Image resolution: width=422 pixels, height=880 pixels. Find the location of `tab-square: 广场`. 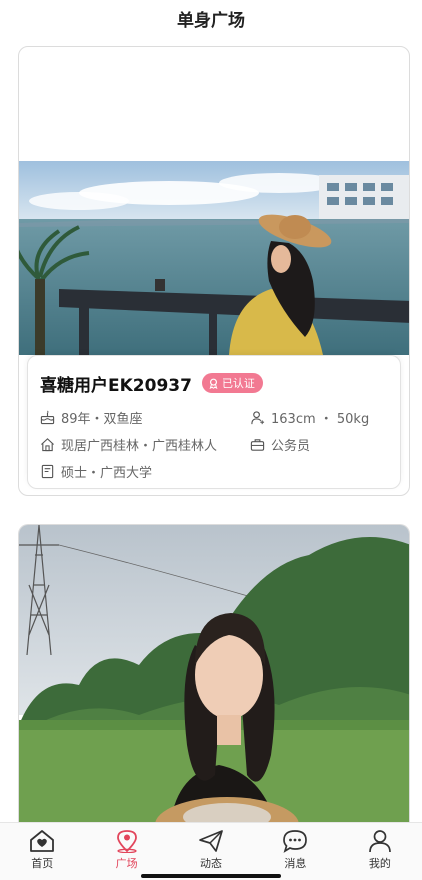

tab-square: 广场 is located at coordinates (126, 851).